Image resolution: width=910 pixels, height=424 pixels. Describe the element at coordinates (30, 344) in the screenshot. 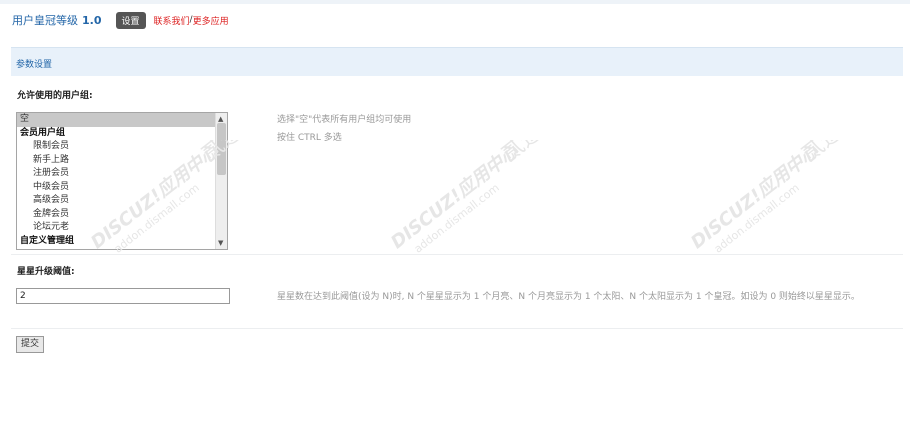

I see `submit-button: 提交` at that location.